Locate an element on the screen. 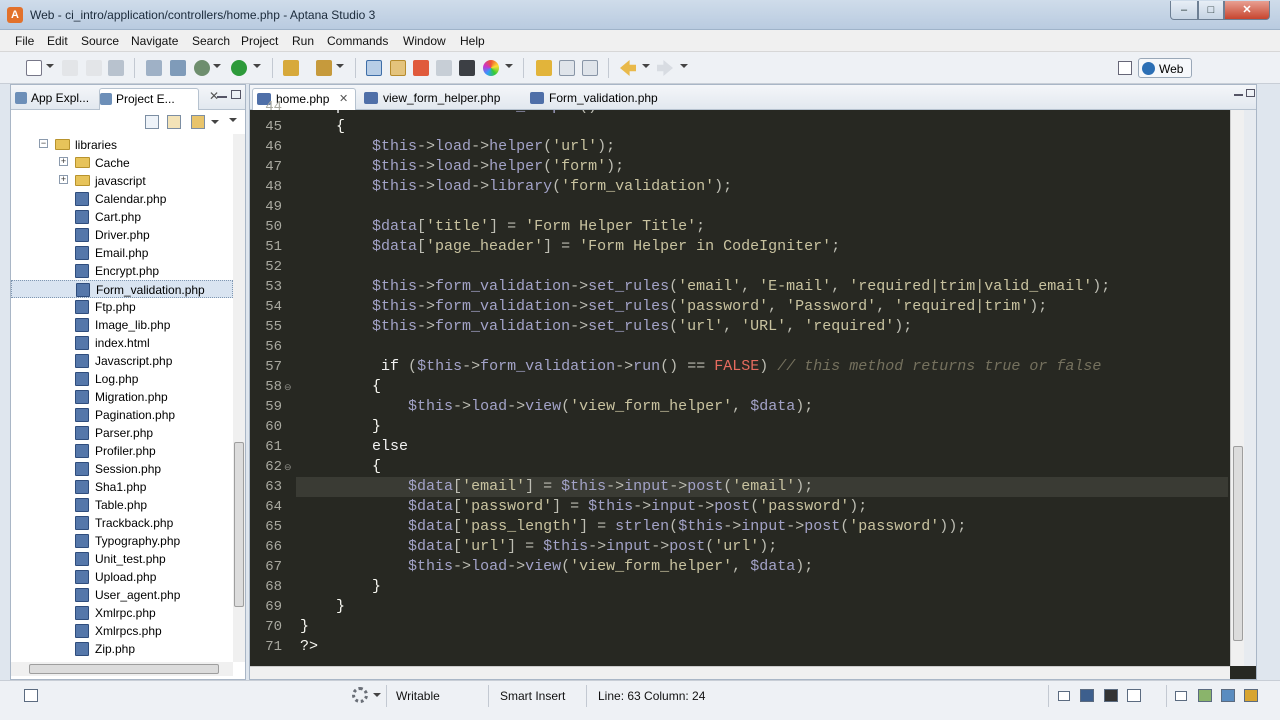 The width and height of the screenshot is (1280, 720). run-dropdown-icon is located at coordinates (257, 66).